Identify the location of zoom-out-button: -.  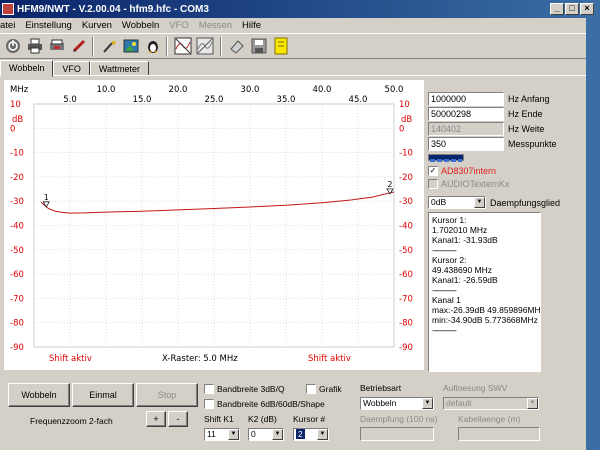
(178, 419).